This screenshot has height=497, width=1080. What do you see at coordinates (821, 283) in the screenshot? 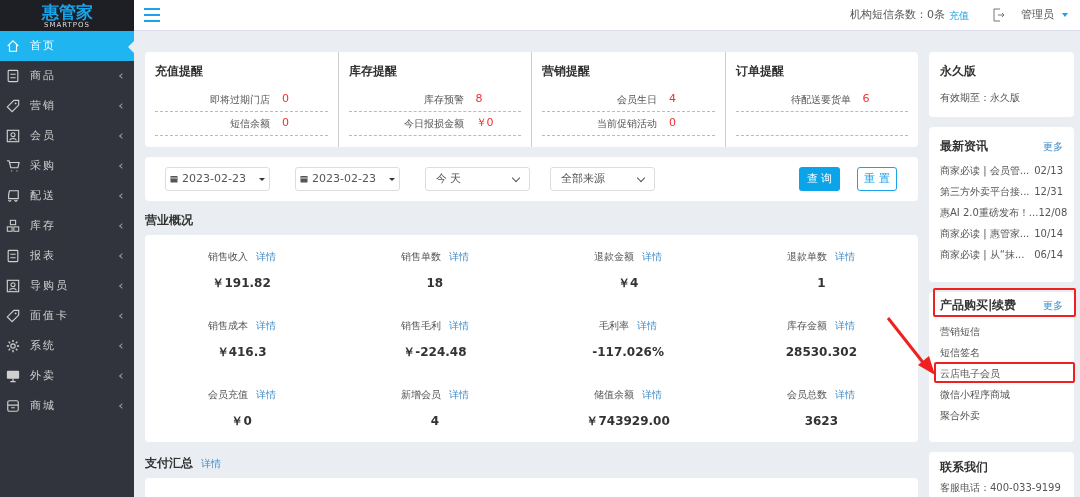
I see `stat-value: 1` at bounding box center [821, 283].